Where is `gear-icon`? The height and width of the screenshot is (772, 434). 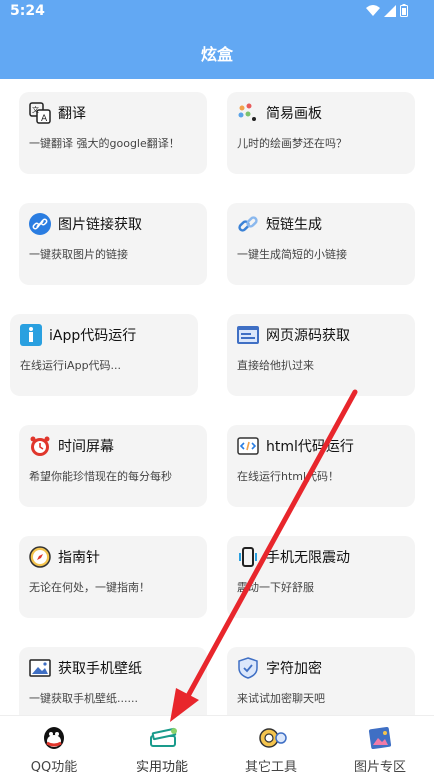 gear-icon is located at coordinates (272, 738).